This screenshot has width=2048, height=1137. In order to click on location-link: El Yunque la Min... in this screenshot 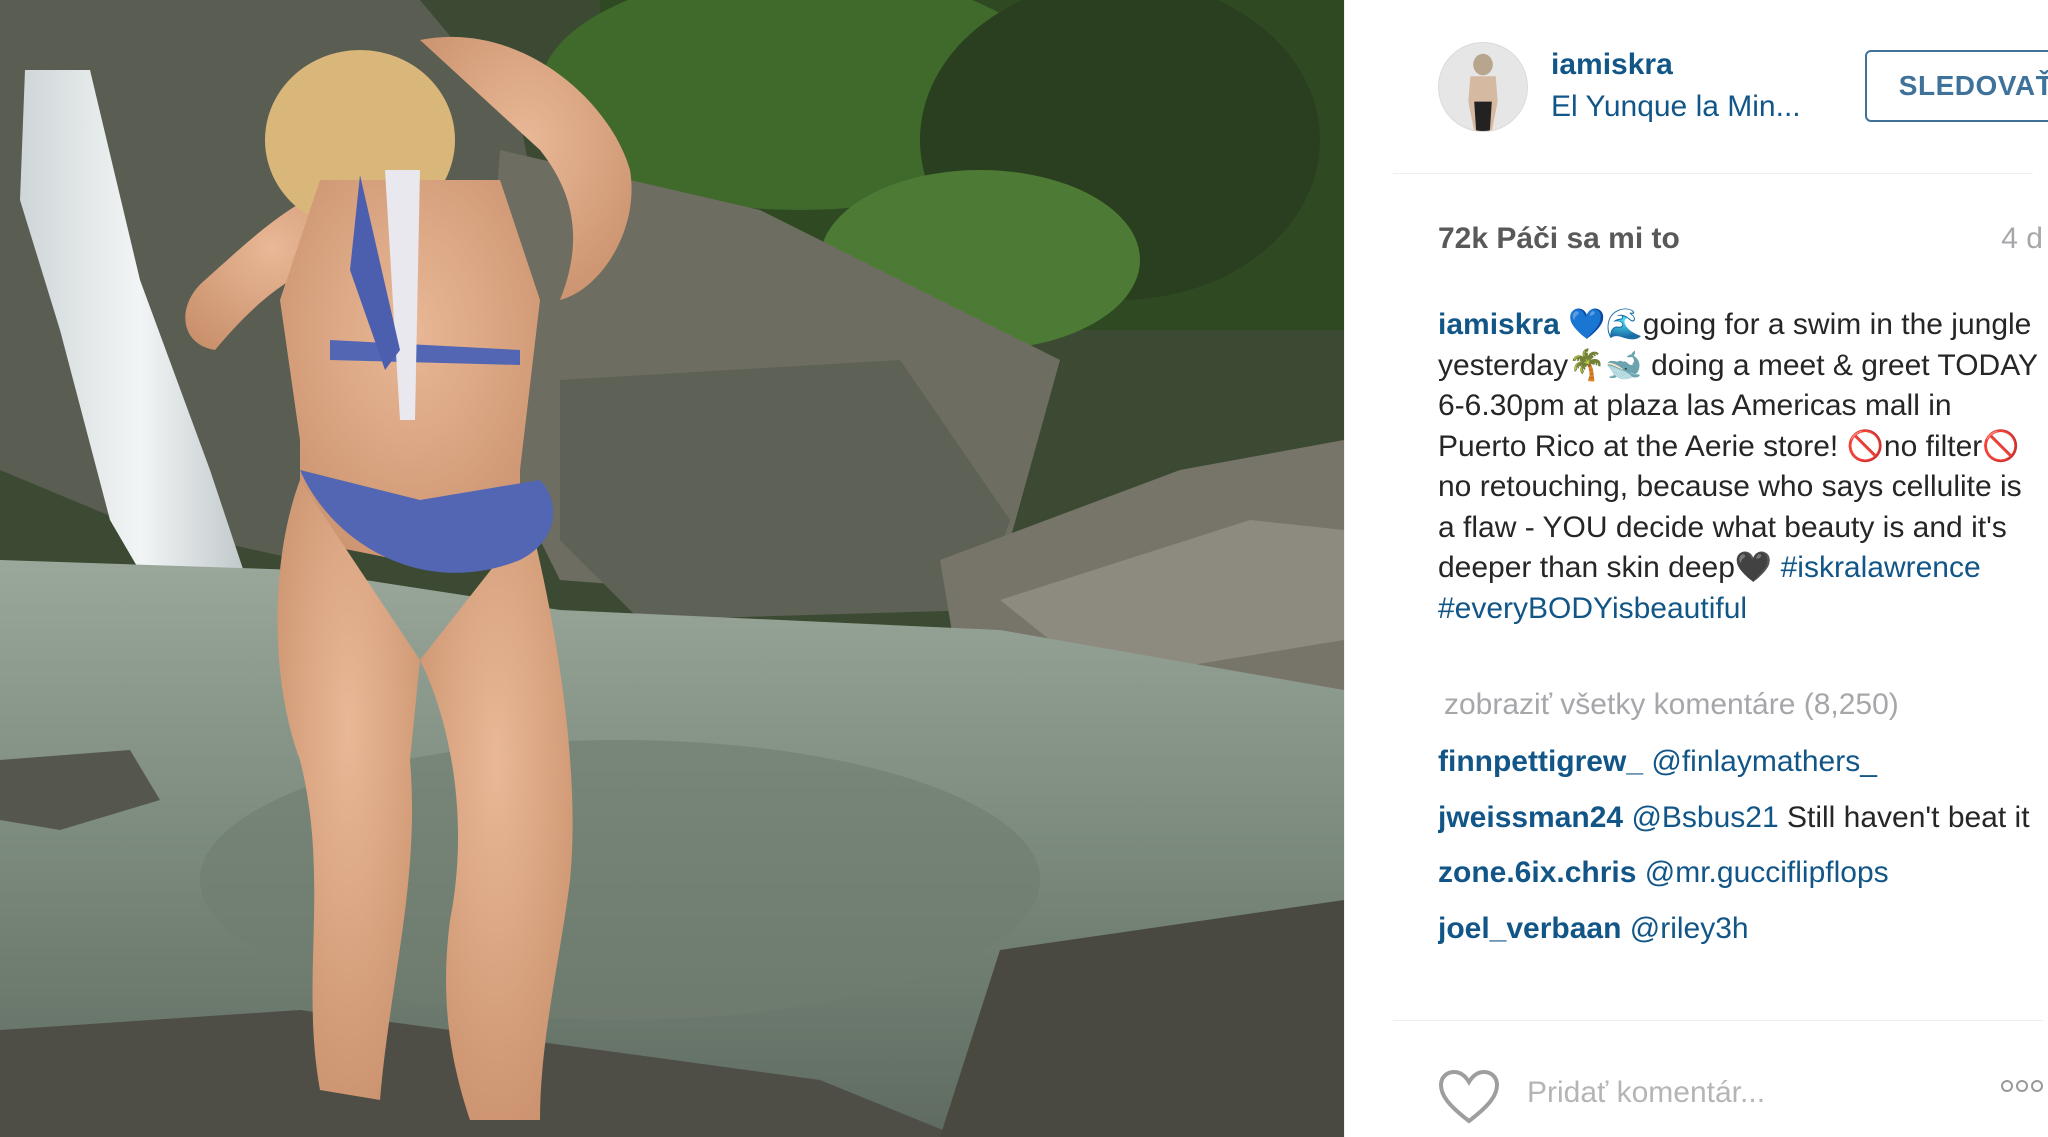, I will do `click(1676, 107)`.